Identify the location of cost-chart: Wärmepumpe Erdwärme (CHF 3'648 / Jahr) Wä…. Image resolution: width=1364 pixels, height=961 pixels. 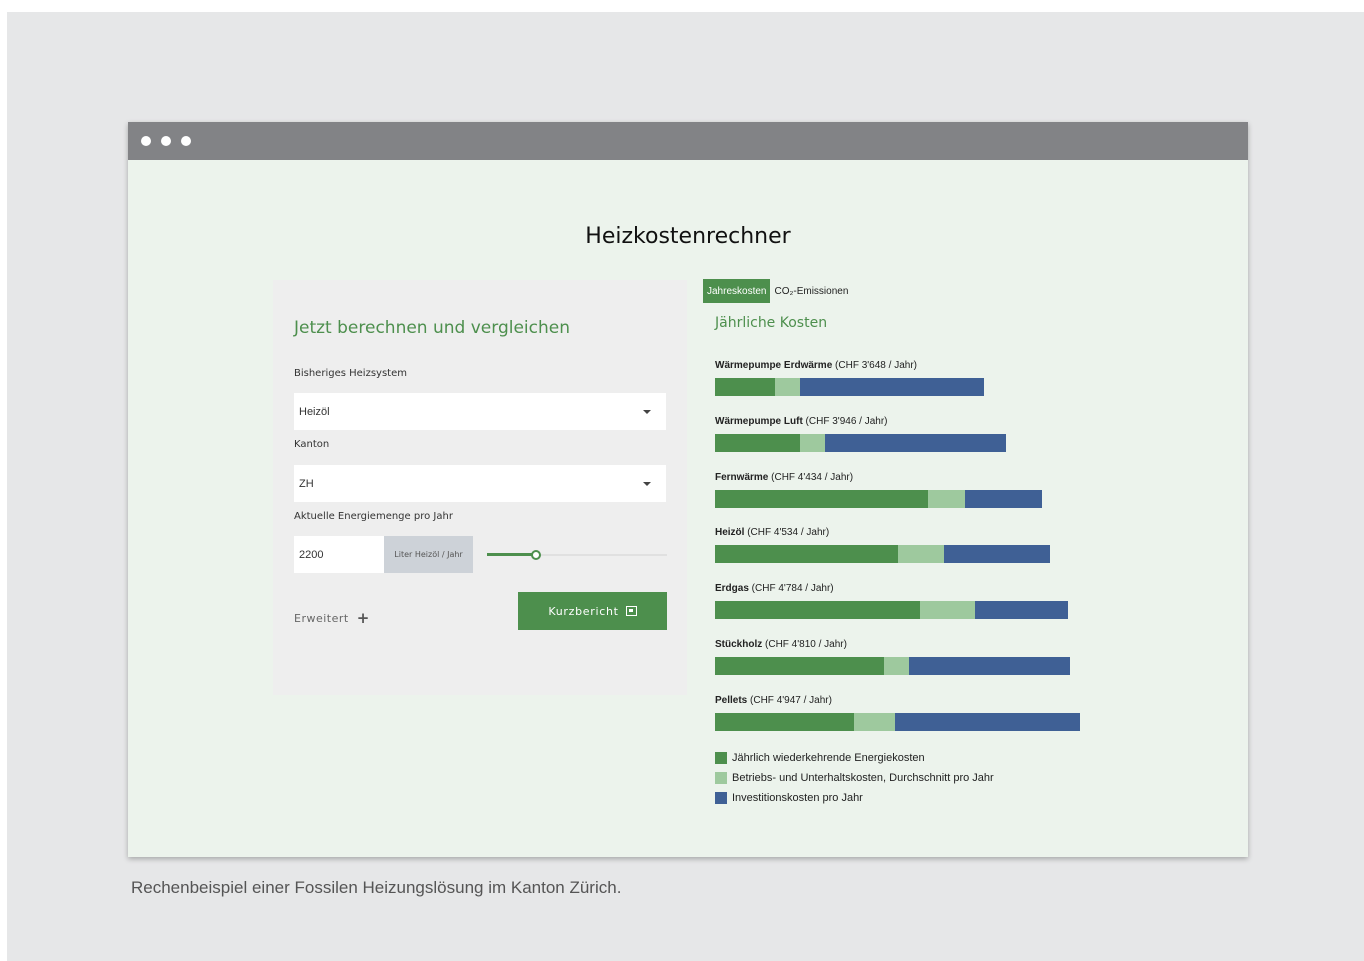
(915, 553).